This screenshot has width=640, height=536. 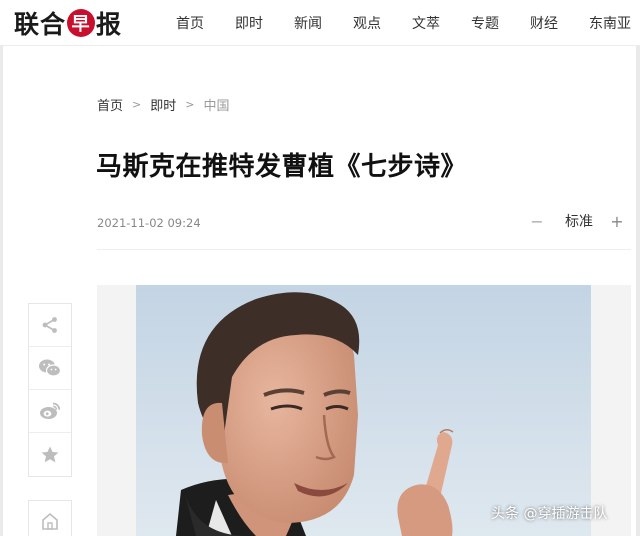 I want to click on nav-item-opinion: 观点, so click(x=367, y=23).